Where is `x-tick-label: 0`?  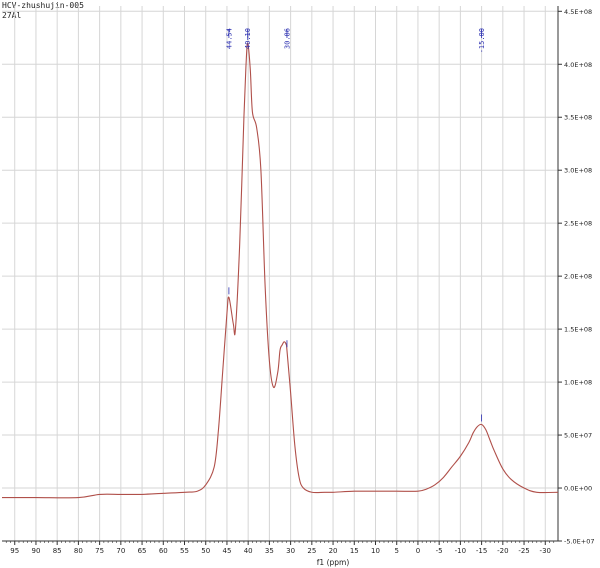 x-tick-label: 0 is located at coordinates (418, 551).